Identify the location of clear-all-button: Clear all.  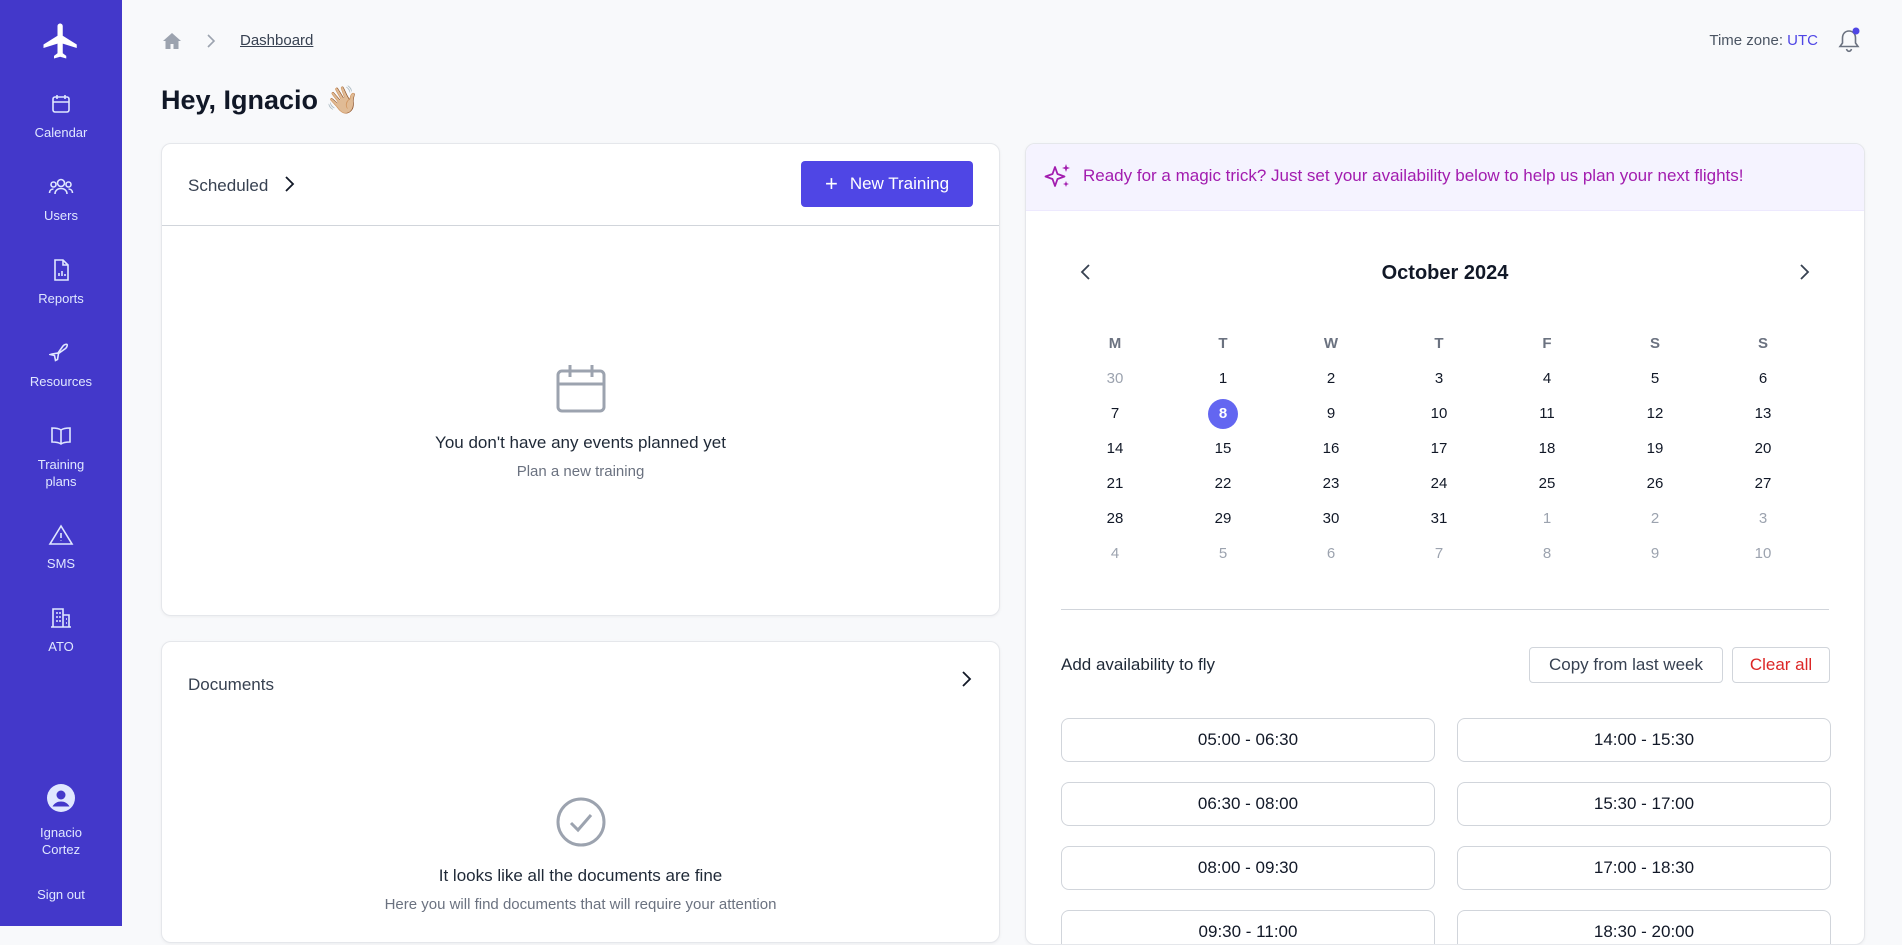
(1781, 665).